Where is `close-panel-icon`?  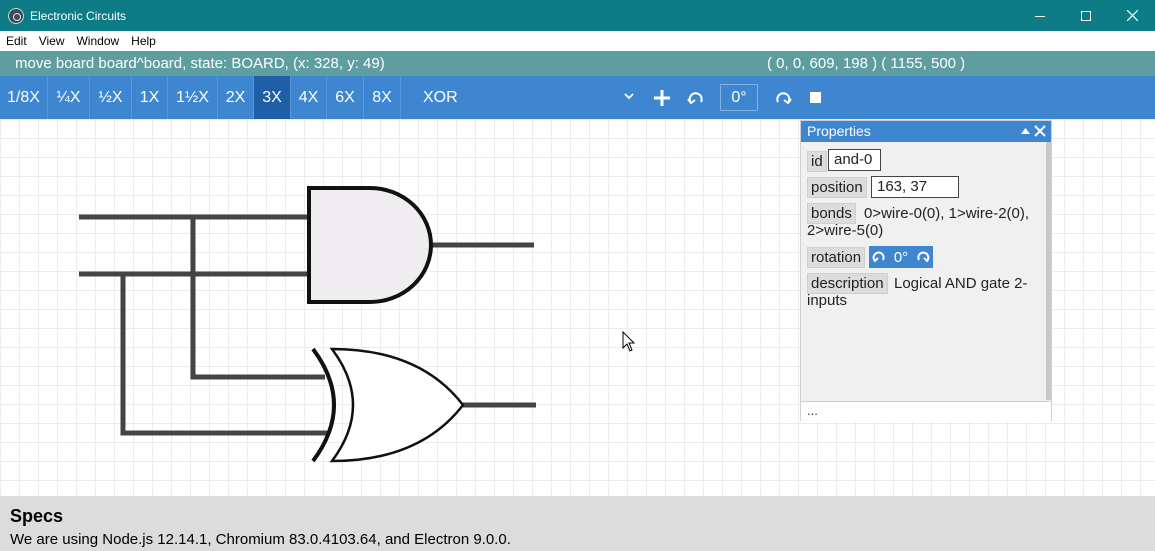
close-panel-icon is located at coordinates (1040, 131).